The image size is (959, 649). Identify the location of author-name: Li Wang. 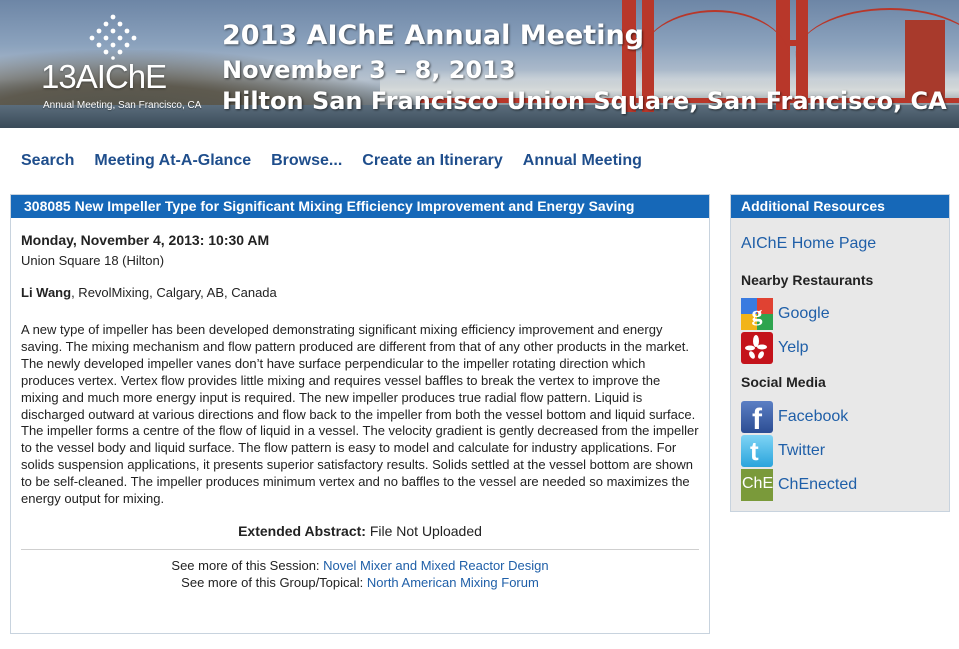
(46, 292).